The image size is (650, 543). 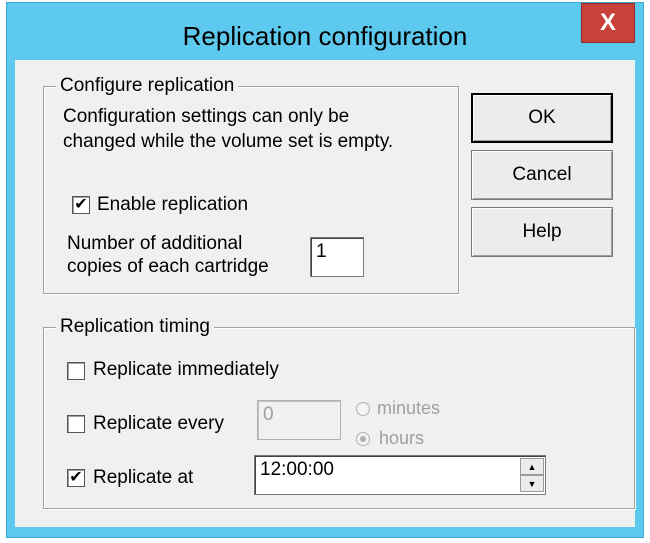 I want to click on cancel-button: Cancel, so click(x=542, y=175).